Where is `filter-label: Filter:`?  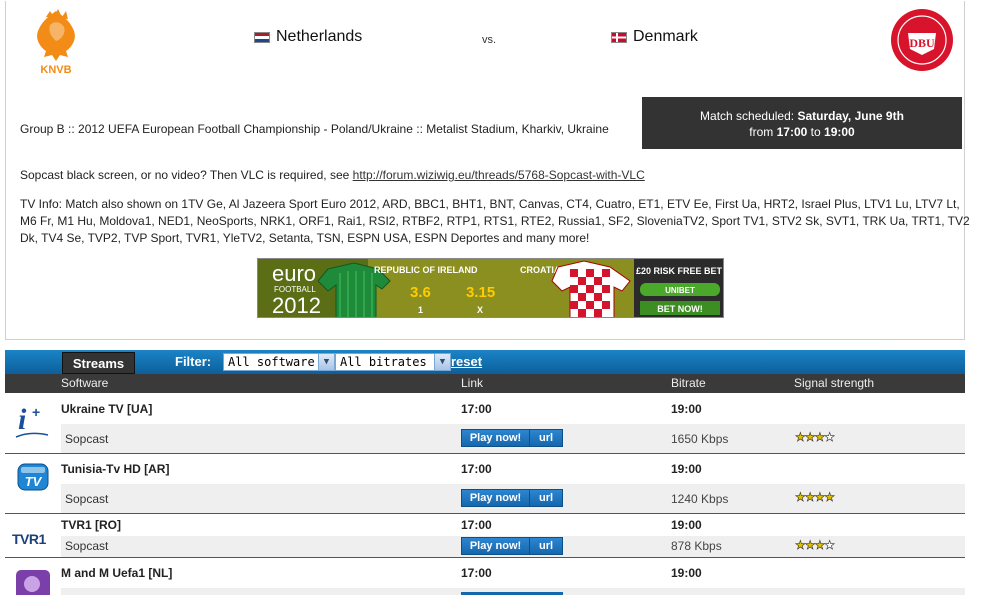
filter-label: Filter: is located at coordinates (193, 361).